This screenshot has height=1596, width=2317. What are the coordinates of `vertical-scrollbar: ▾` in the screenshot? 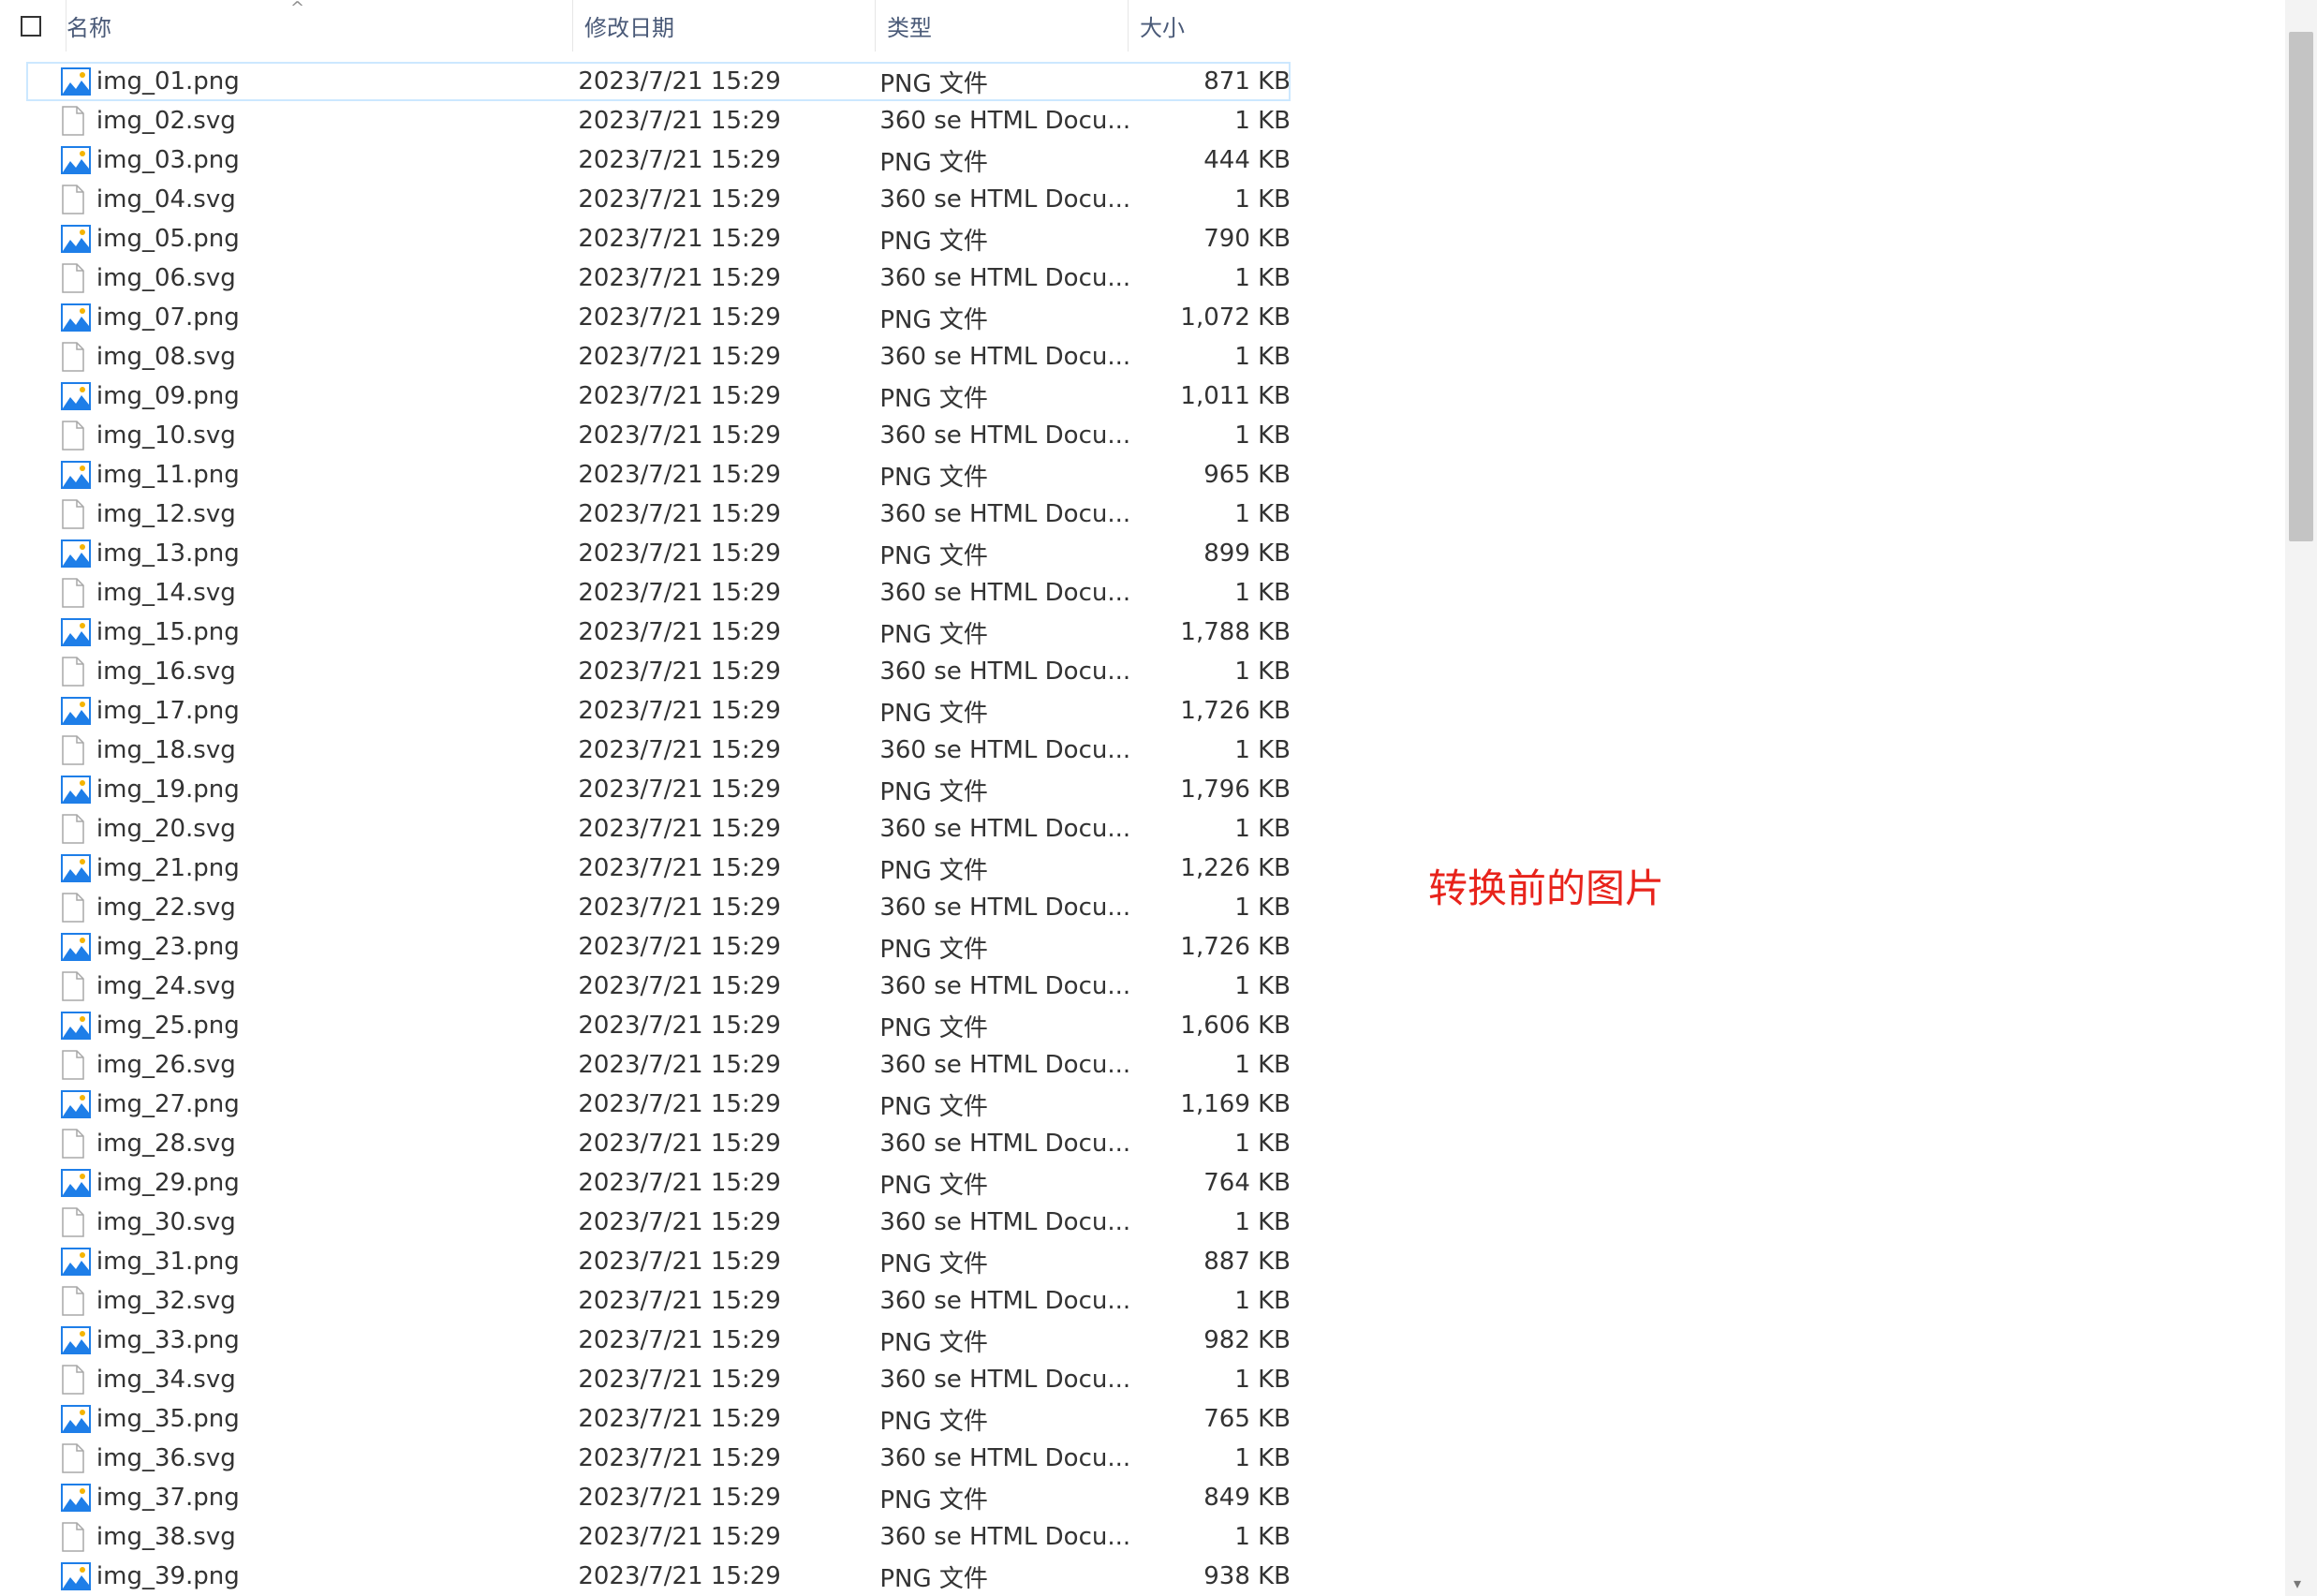 It's located at (2301, 798).